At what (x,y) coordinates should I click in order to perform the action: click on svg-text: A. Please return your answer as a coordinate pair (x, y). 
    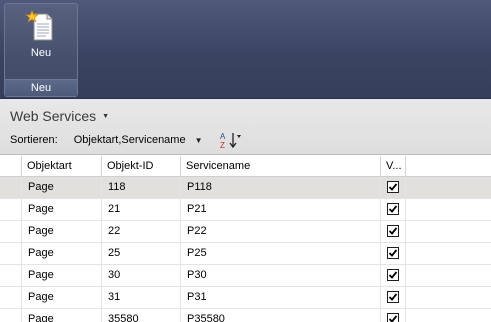
    Looking at the image, I should click on (223, 136).